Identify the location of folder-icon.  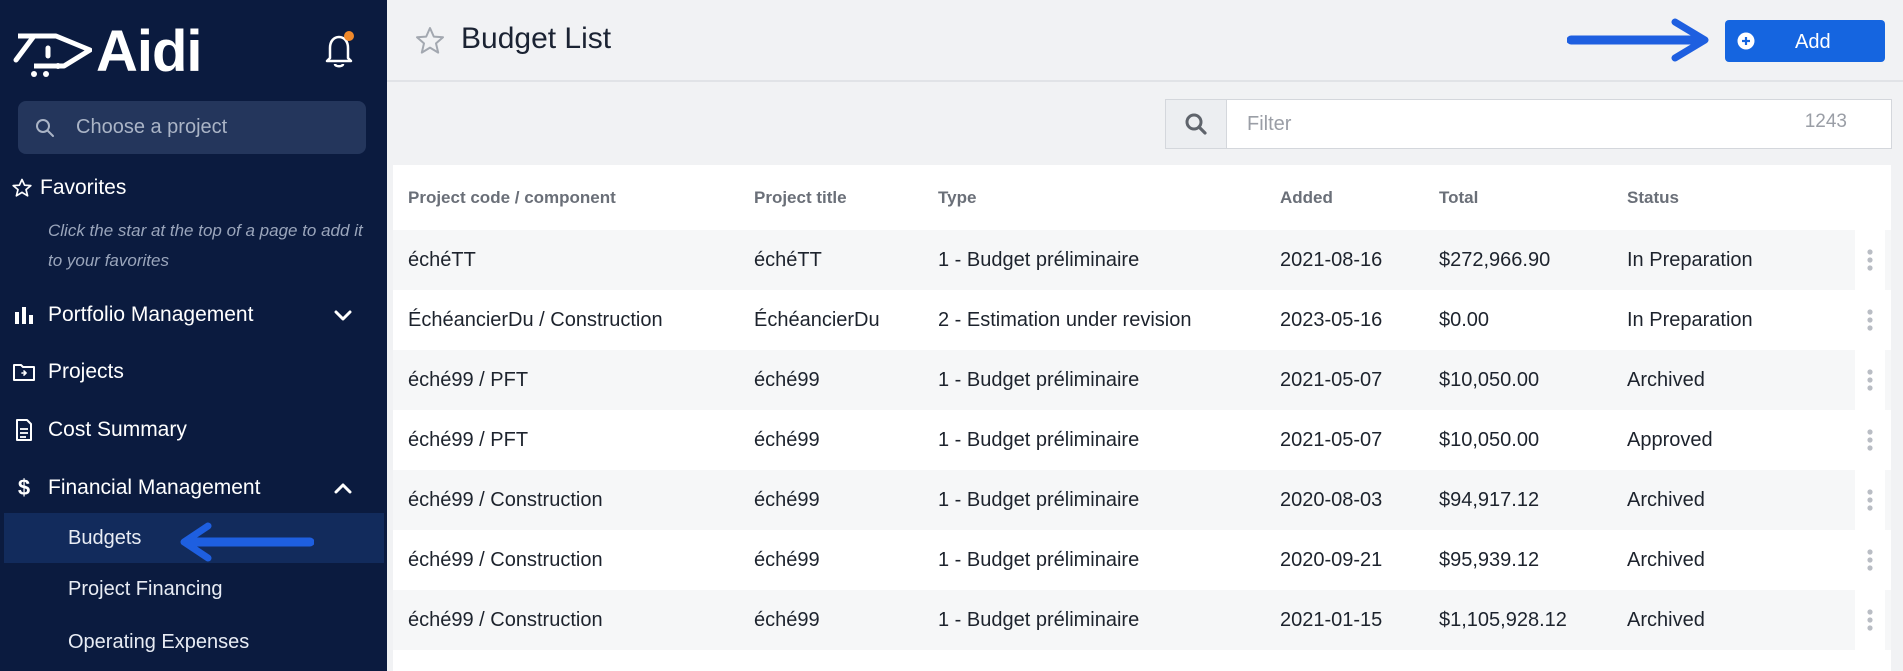
(24, 372).